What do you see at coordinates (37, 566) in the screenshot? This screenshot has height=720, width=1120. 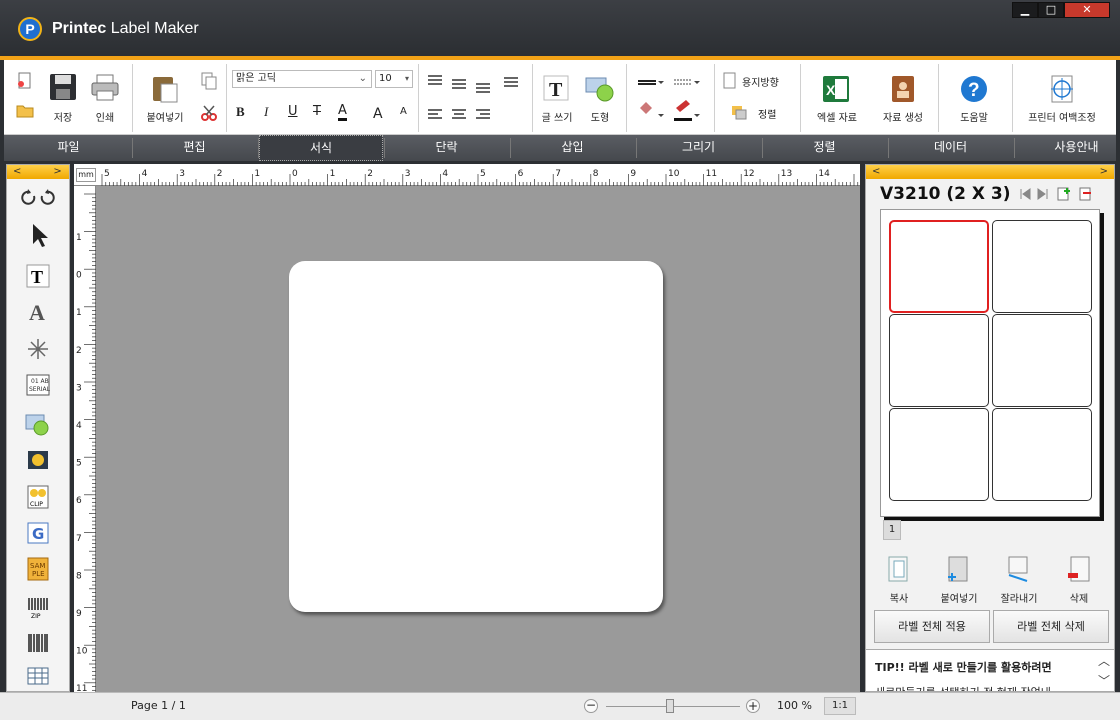 I see `svg-text: SAM` at bounding box center [37, 566].